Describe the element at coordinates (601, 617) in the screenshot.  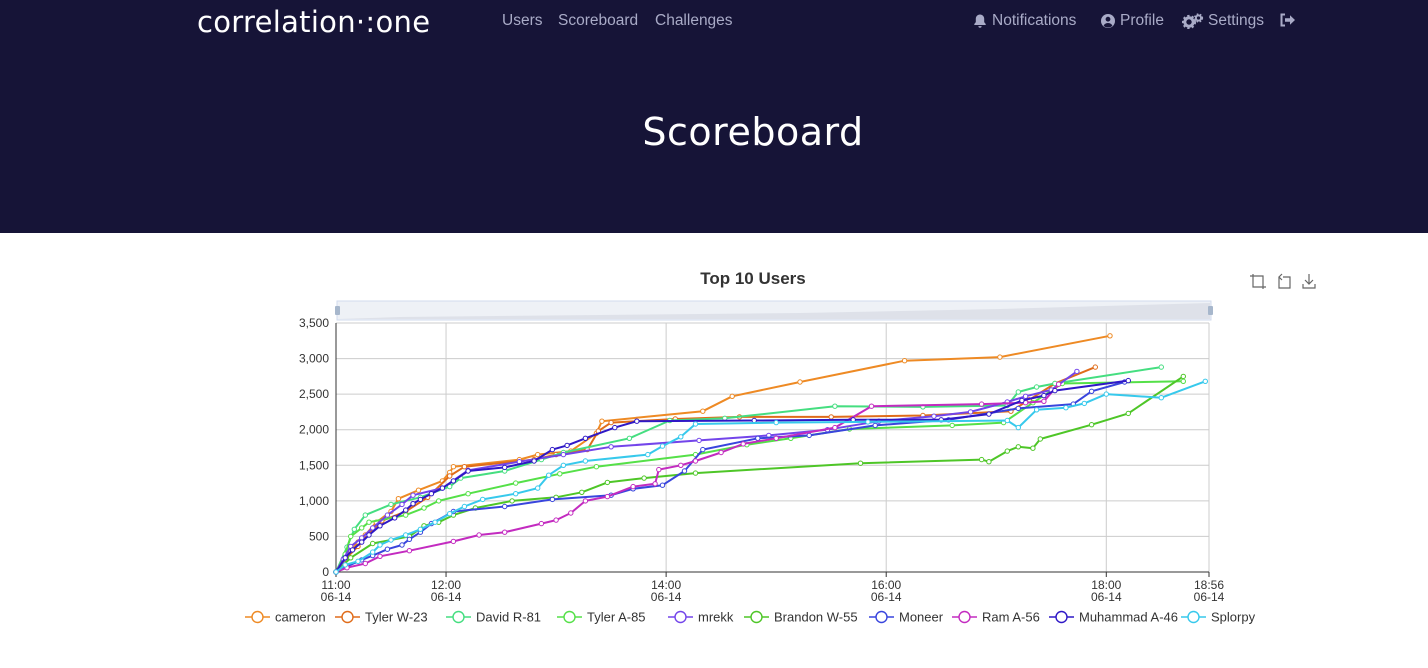
I see `legend-item: Tyler A-85` at that location.